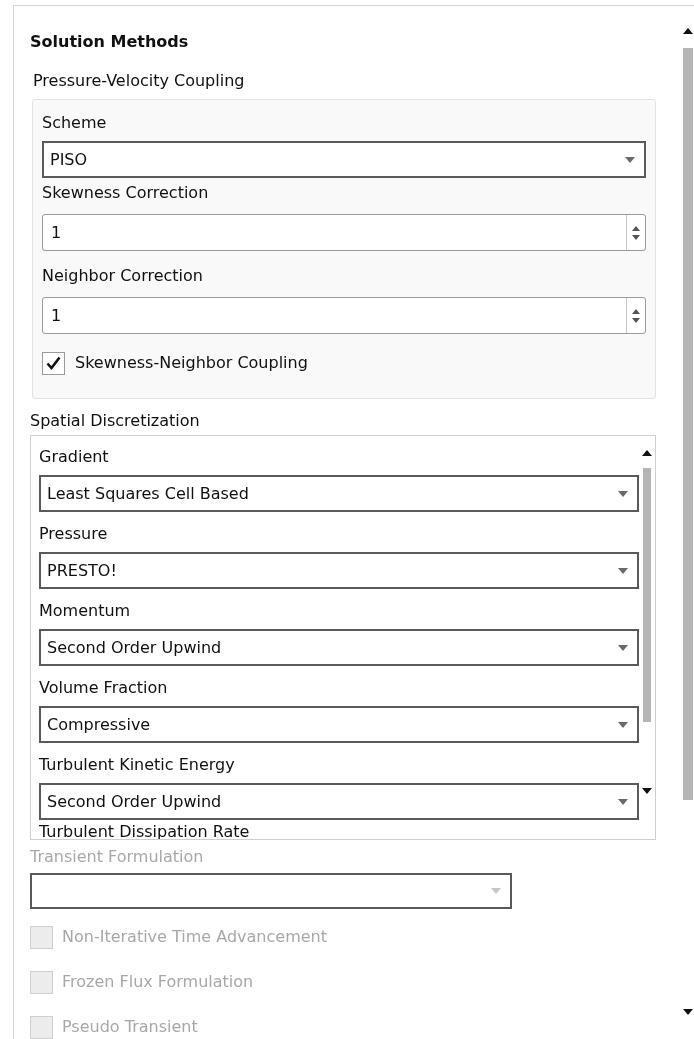 The image size is (694, 1039). Describe the element at coordinates (117, 856) in the screenshot. I see `field-label: Transient Formulation` at that location.